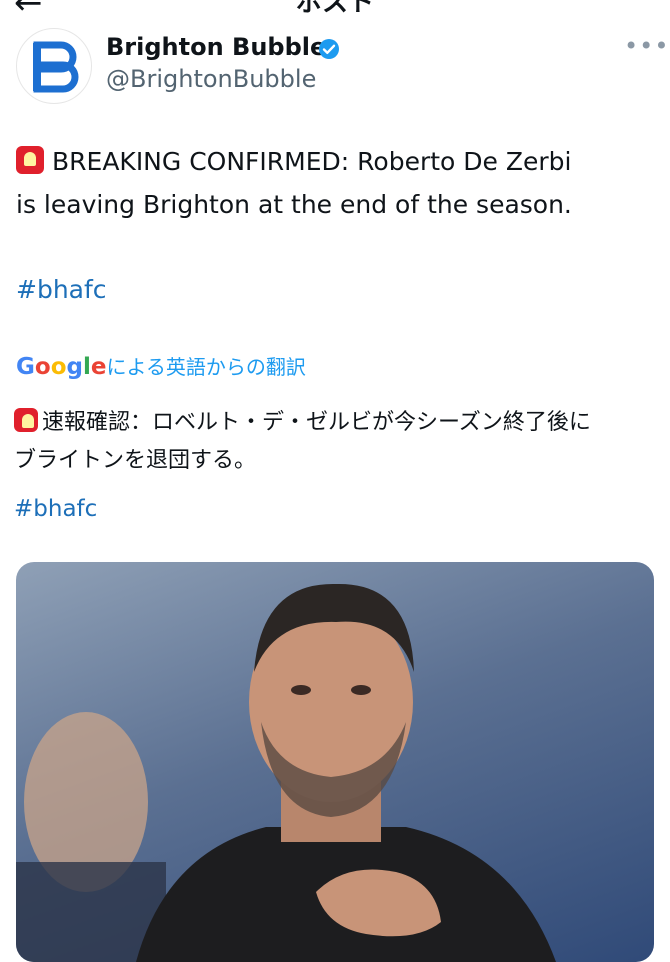 Image resolution: width=670 pixels, height=962 pixels. What do you see at coordinates (206, 367) in the screenshot?
I see `translation-label: による英語からの翻訳` at bounding box center [206, 367].